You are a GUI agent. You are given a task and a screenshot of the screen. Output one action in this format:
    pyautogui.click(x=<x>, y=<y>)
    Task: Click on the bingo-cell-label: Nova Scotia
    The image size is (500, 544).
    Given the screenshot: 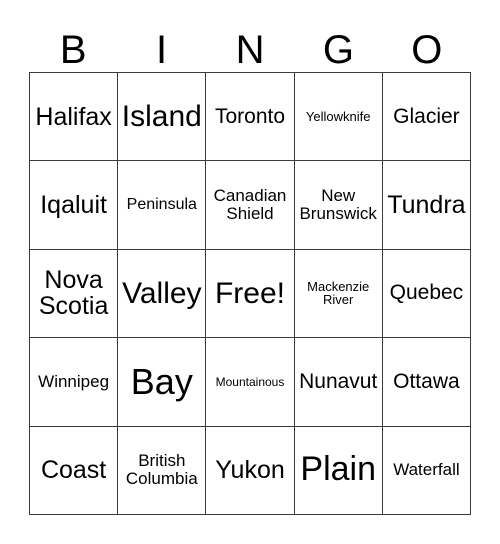 What is the action you would take?
    pyautogui.click(x=73, y=293)
    